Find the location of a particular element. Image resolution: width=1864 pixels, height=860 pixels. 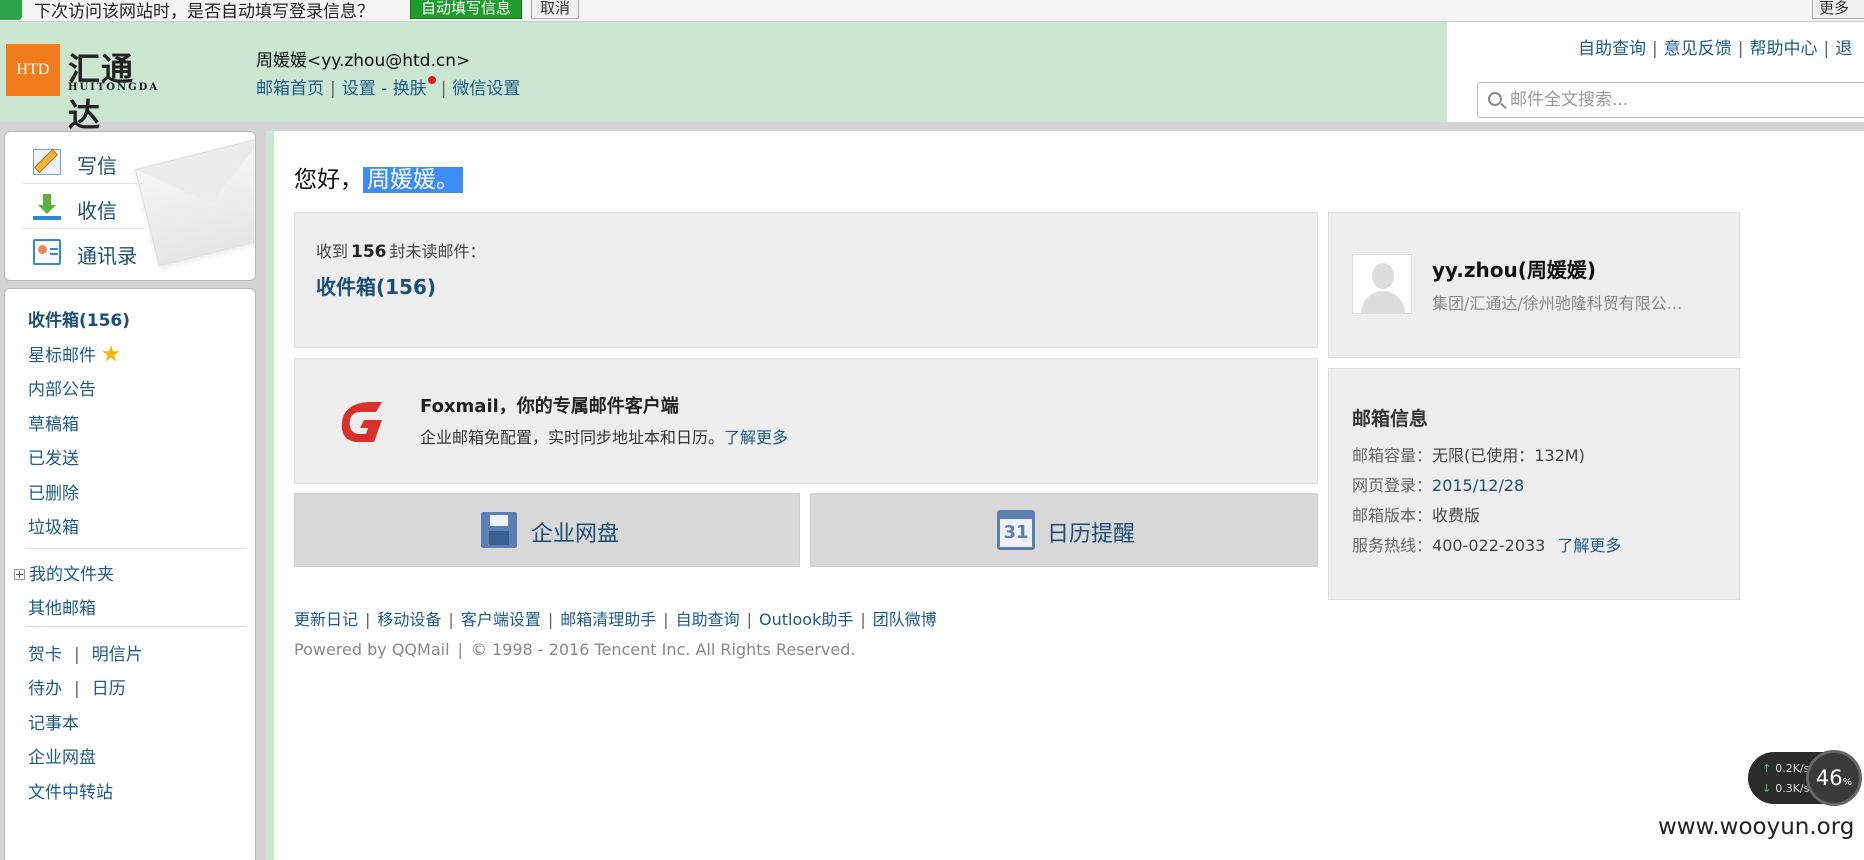

outlook-helper-link: Outlook助手 is located at coordinates (806, 619).